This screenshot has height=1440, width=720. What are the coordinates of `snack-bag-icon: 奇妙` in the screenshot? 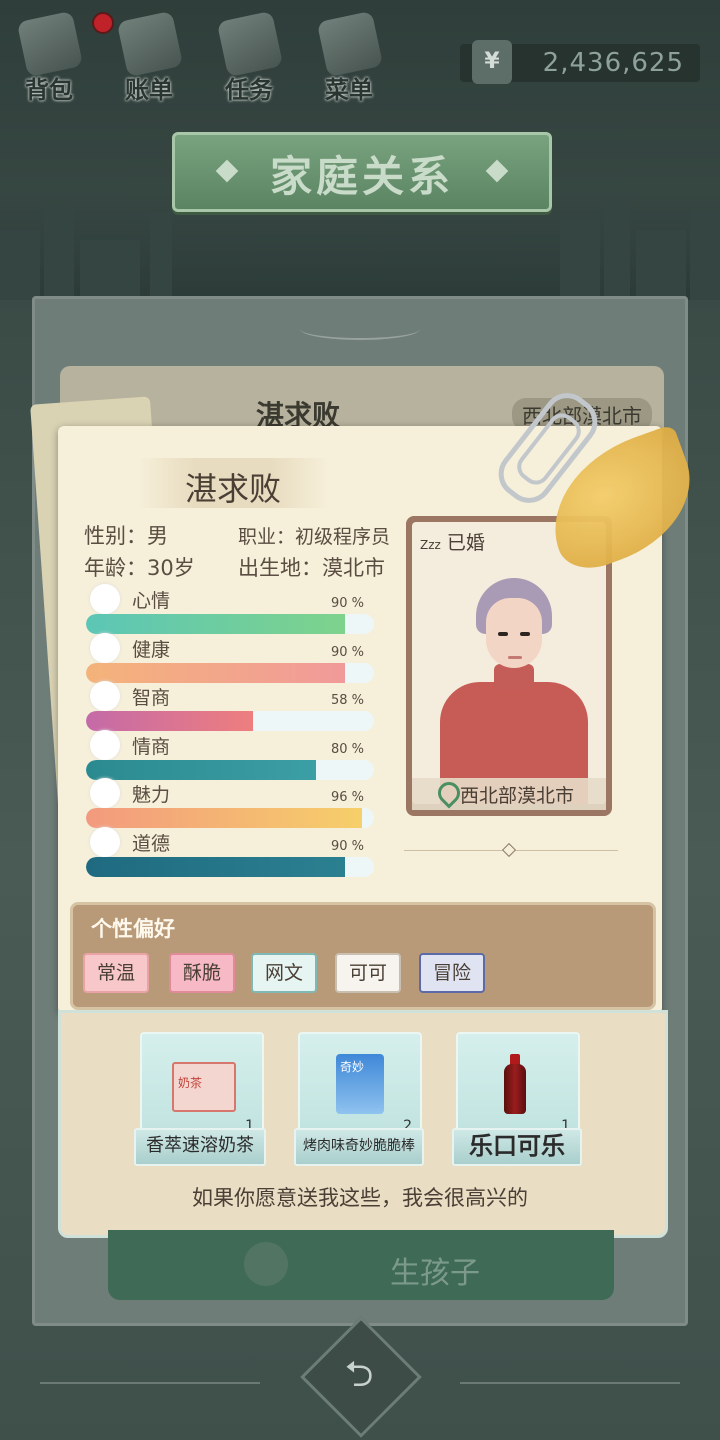 It's located at (360, 1084).